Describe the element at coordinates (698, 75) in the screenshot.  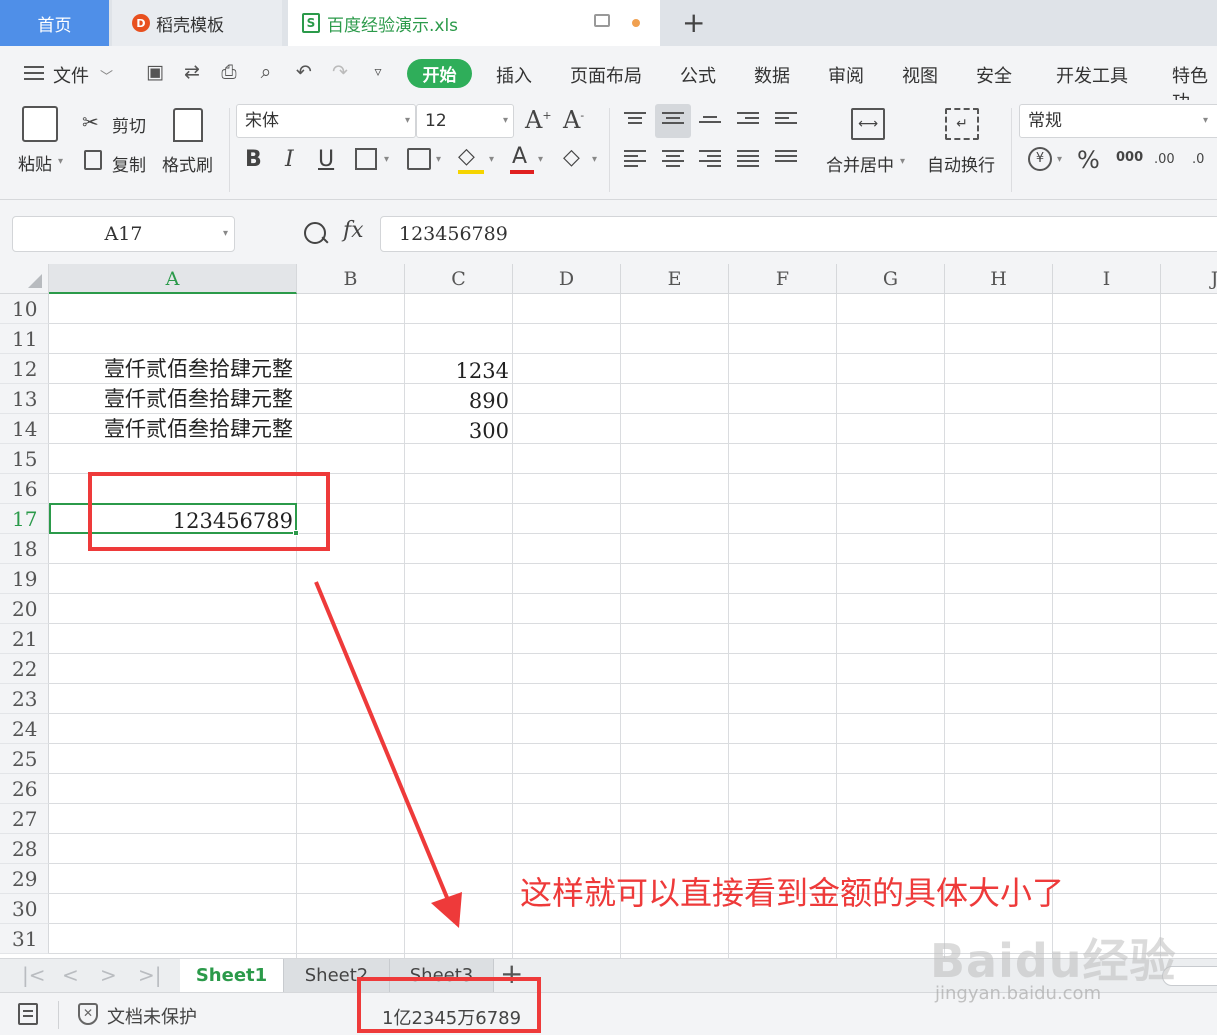
I see `menu-formula: 公式` at that location.